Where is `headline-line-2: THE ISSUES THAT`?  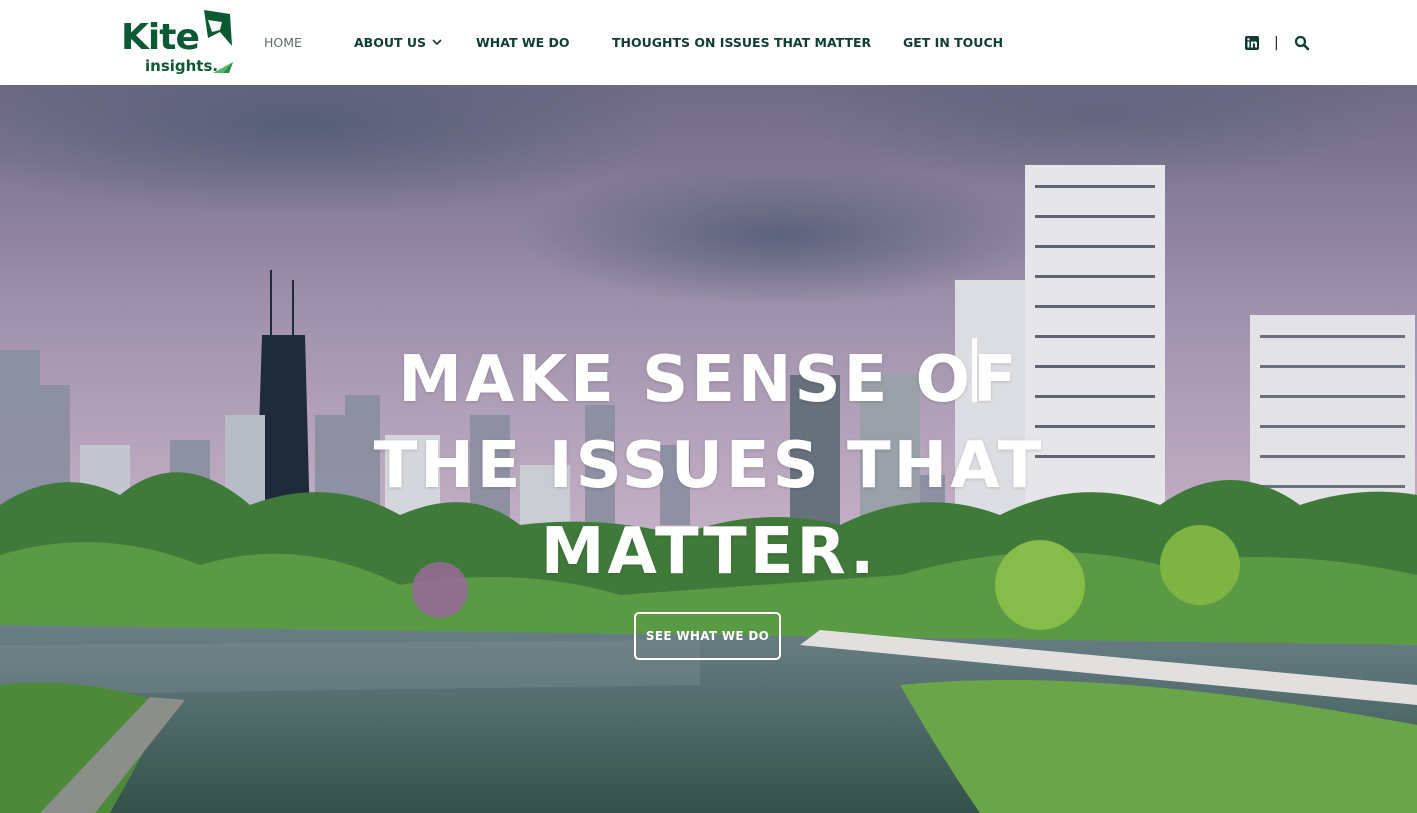 headline-line-2: THE ISSUES THAT is located at coordinates (709, 466).